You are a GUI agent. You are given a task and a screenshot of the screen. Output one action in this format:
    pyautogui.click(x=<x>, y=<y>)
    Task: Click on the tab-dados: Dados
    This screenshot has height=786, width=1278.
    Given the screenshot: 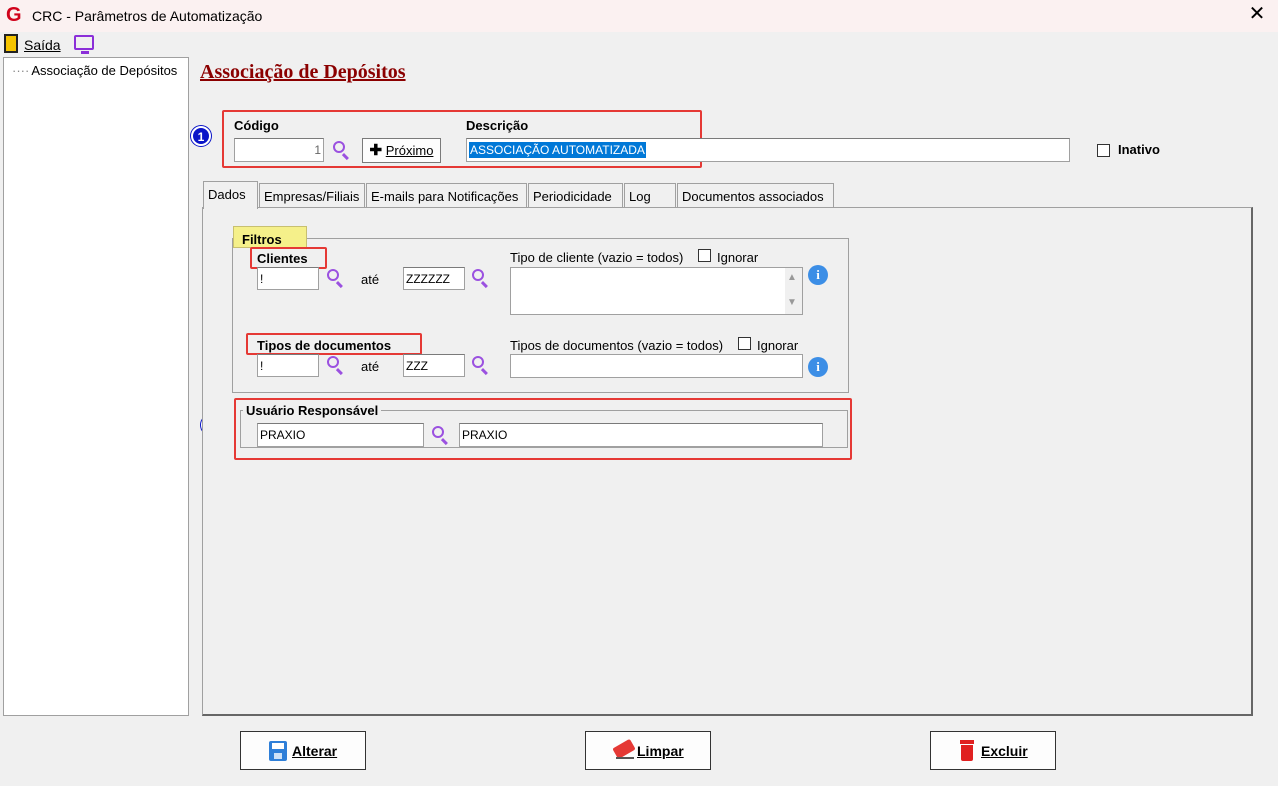 What is the action you would take?
    pyautogui.click(x=230, y=195)
    